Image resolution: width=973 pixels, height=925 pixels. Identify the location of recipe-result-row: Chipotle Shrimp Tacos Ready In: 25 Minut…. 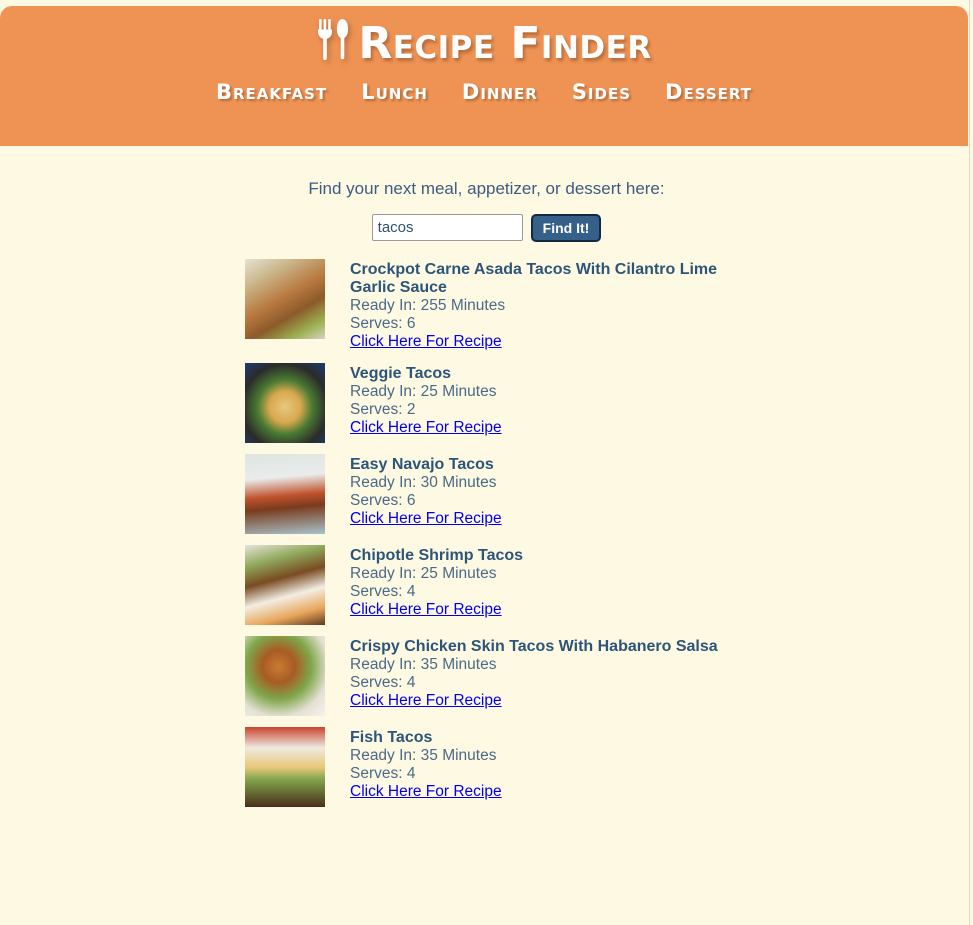
(486, 584).